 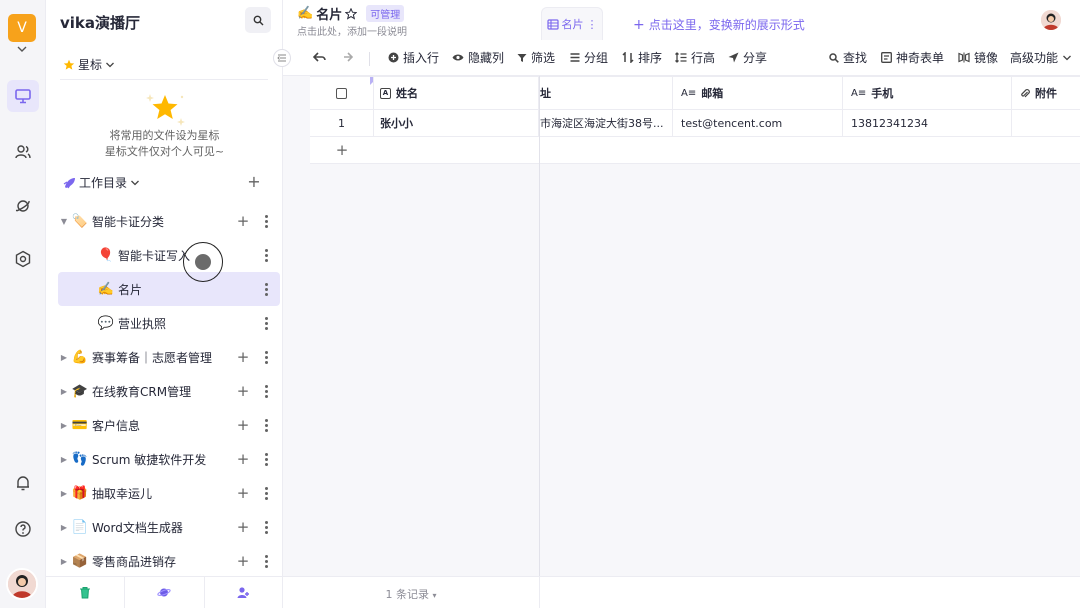 What do you see at coordinates (23, 152) in the screenshot?
I see `members-icon` at bounding box center [23, 152].